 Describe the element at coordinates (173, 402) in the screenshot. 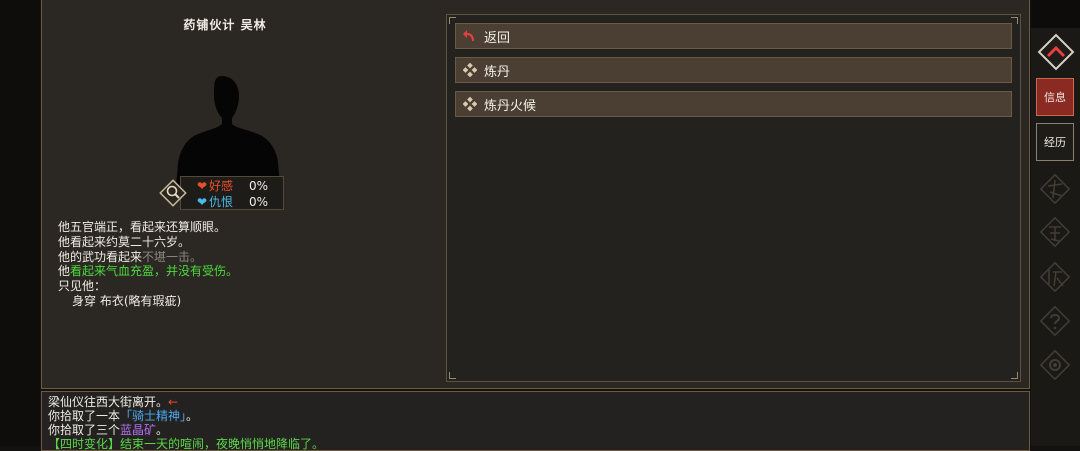

I see `direction-arrow: ←` at that location.